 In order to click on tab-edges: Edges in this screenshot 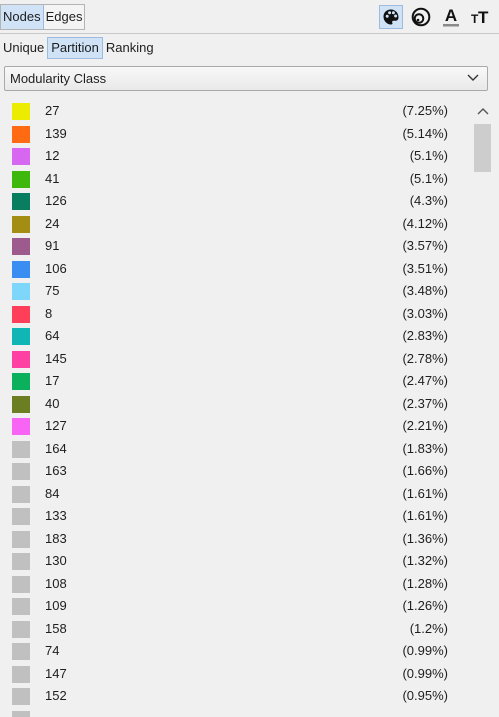, I will do `click(64, 17)`.